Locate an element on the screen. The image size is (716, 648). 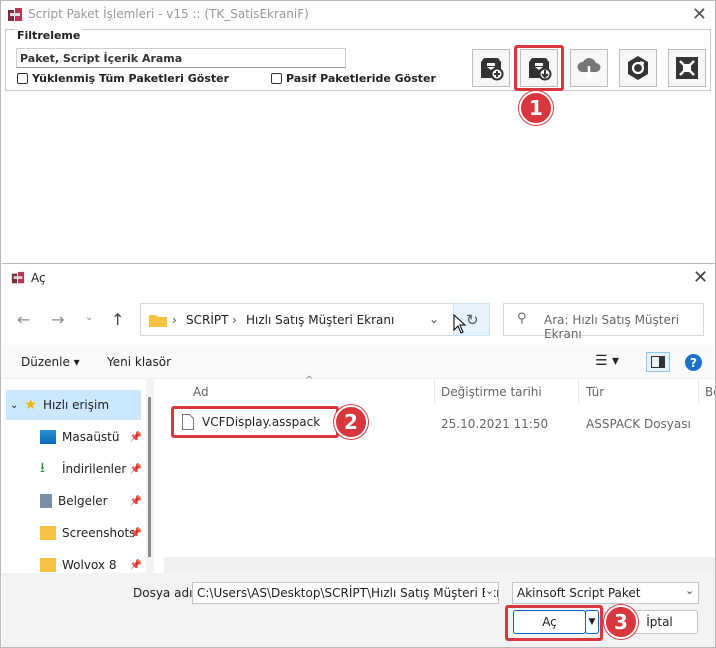
address-dropdown-icon: ⌄ is located at coordinates (434, 319).